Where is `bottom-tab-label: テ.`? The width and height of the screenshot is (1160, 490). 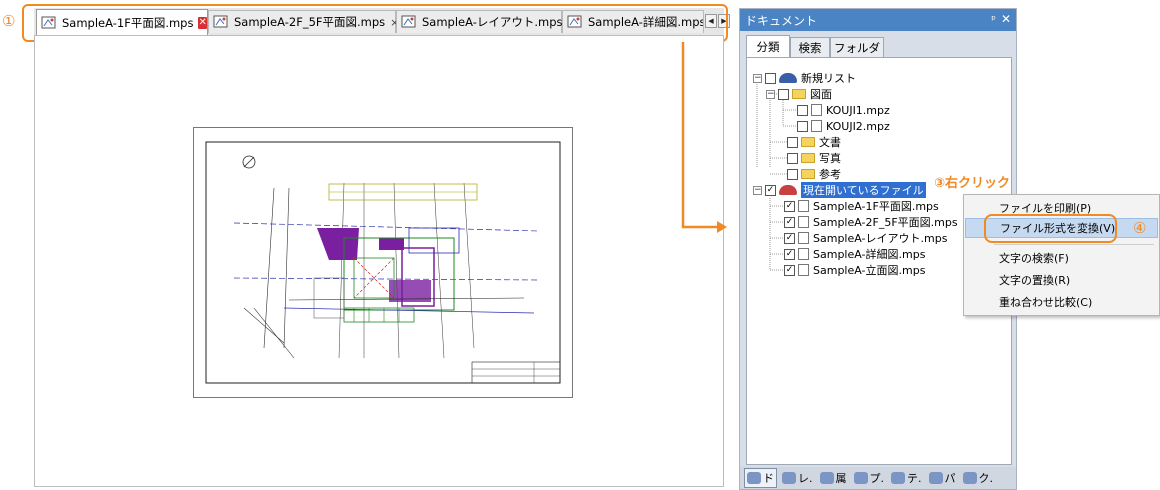 bottom-tab-label: テ. is located at coordinates (914, 478).